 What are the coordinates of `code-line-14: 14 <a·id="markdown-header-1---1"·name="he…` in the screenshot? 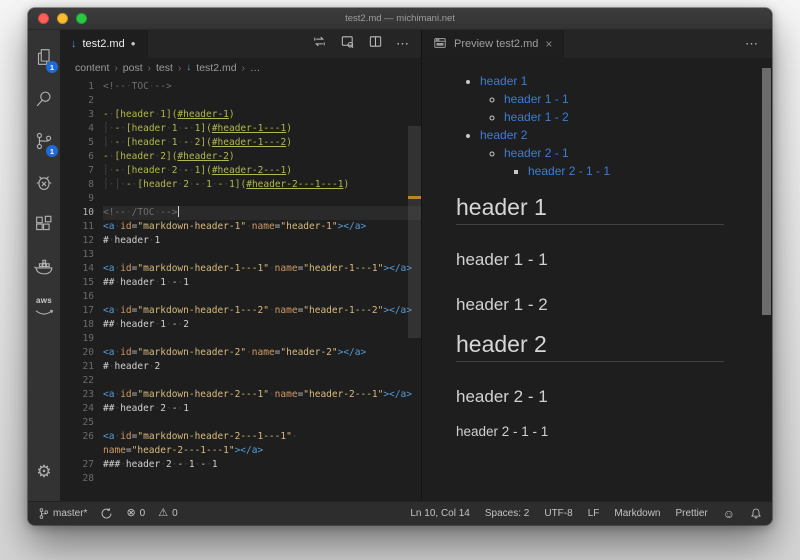 It's located at (240, 269).